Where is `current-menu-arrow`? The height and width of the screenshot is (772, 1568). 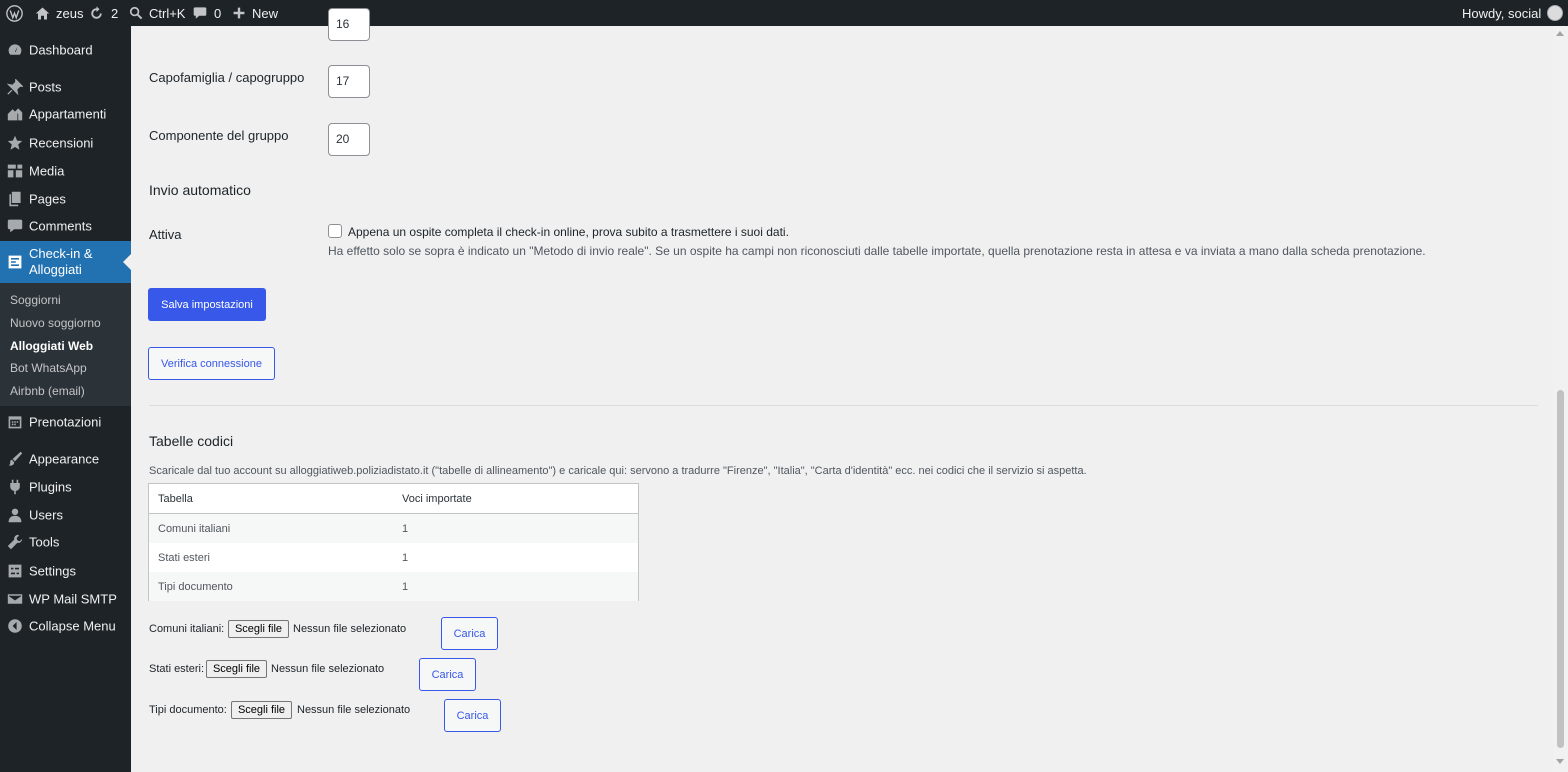 current-menu-arrow is located at coordinates (127, 262).